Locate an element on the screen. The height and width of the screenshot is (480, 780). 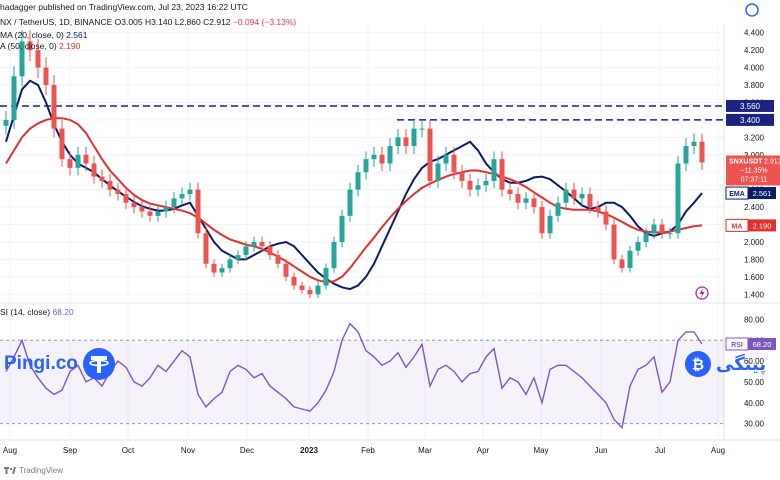
price-tick-label: 4.400 is located at coordinates (754, 33).